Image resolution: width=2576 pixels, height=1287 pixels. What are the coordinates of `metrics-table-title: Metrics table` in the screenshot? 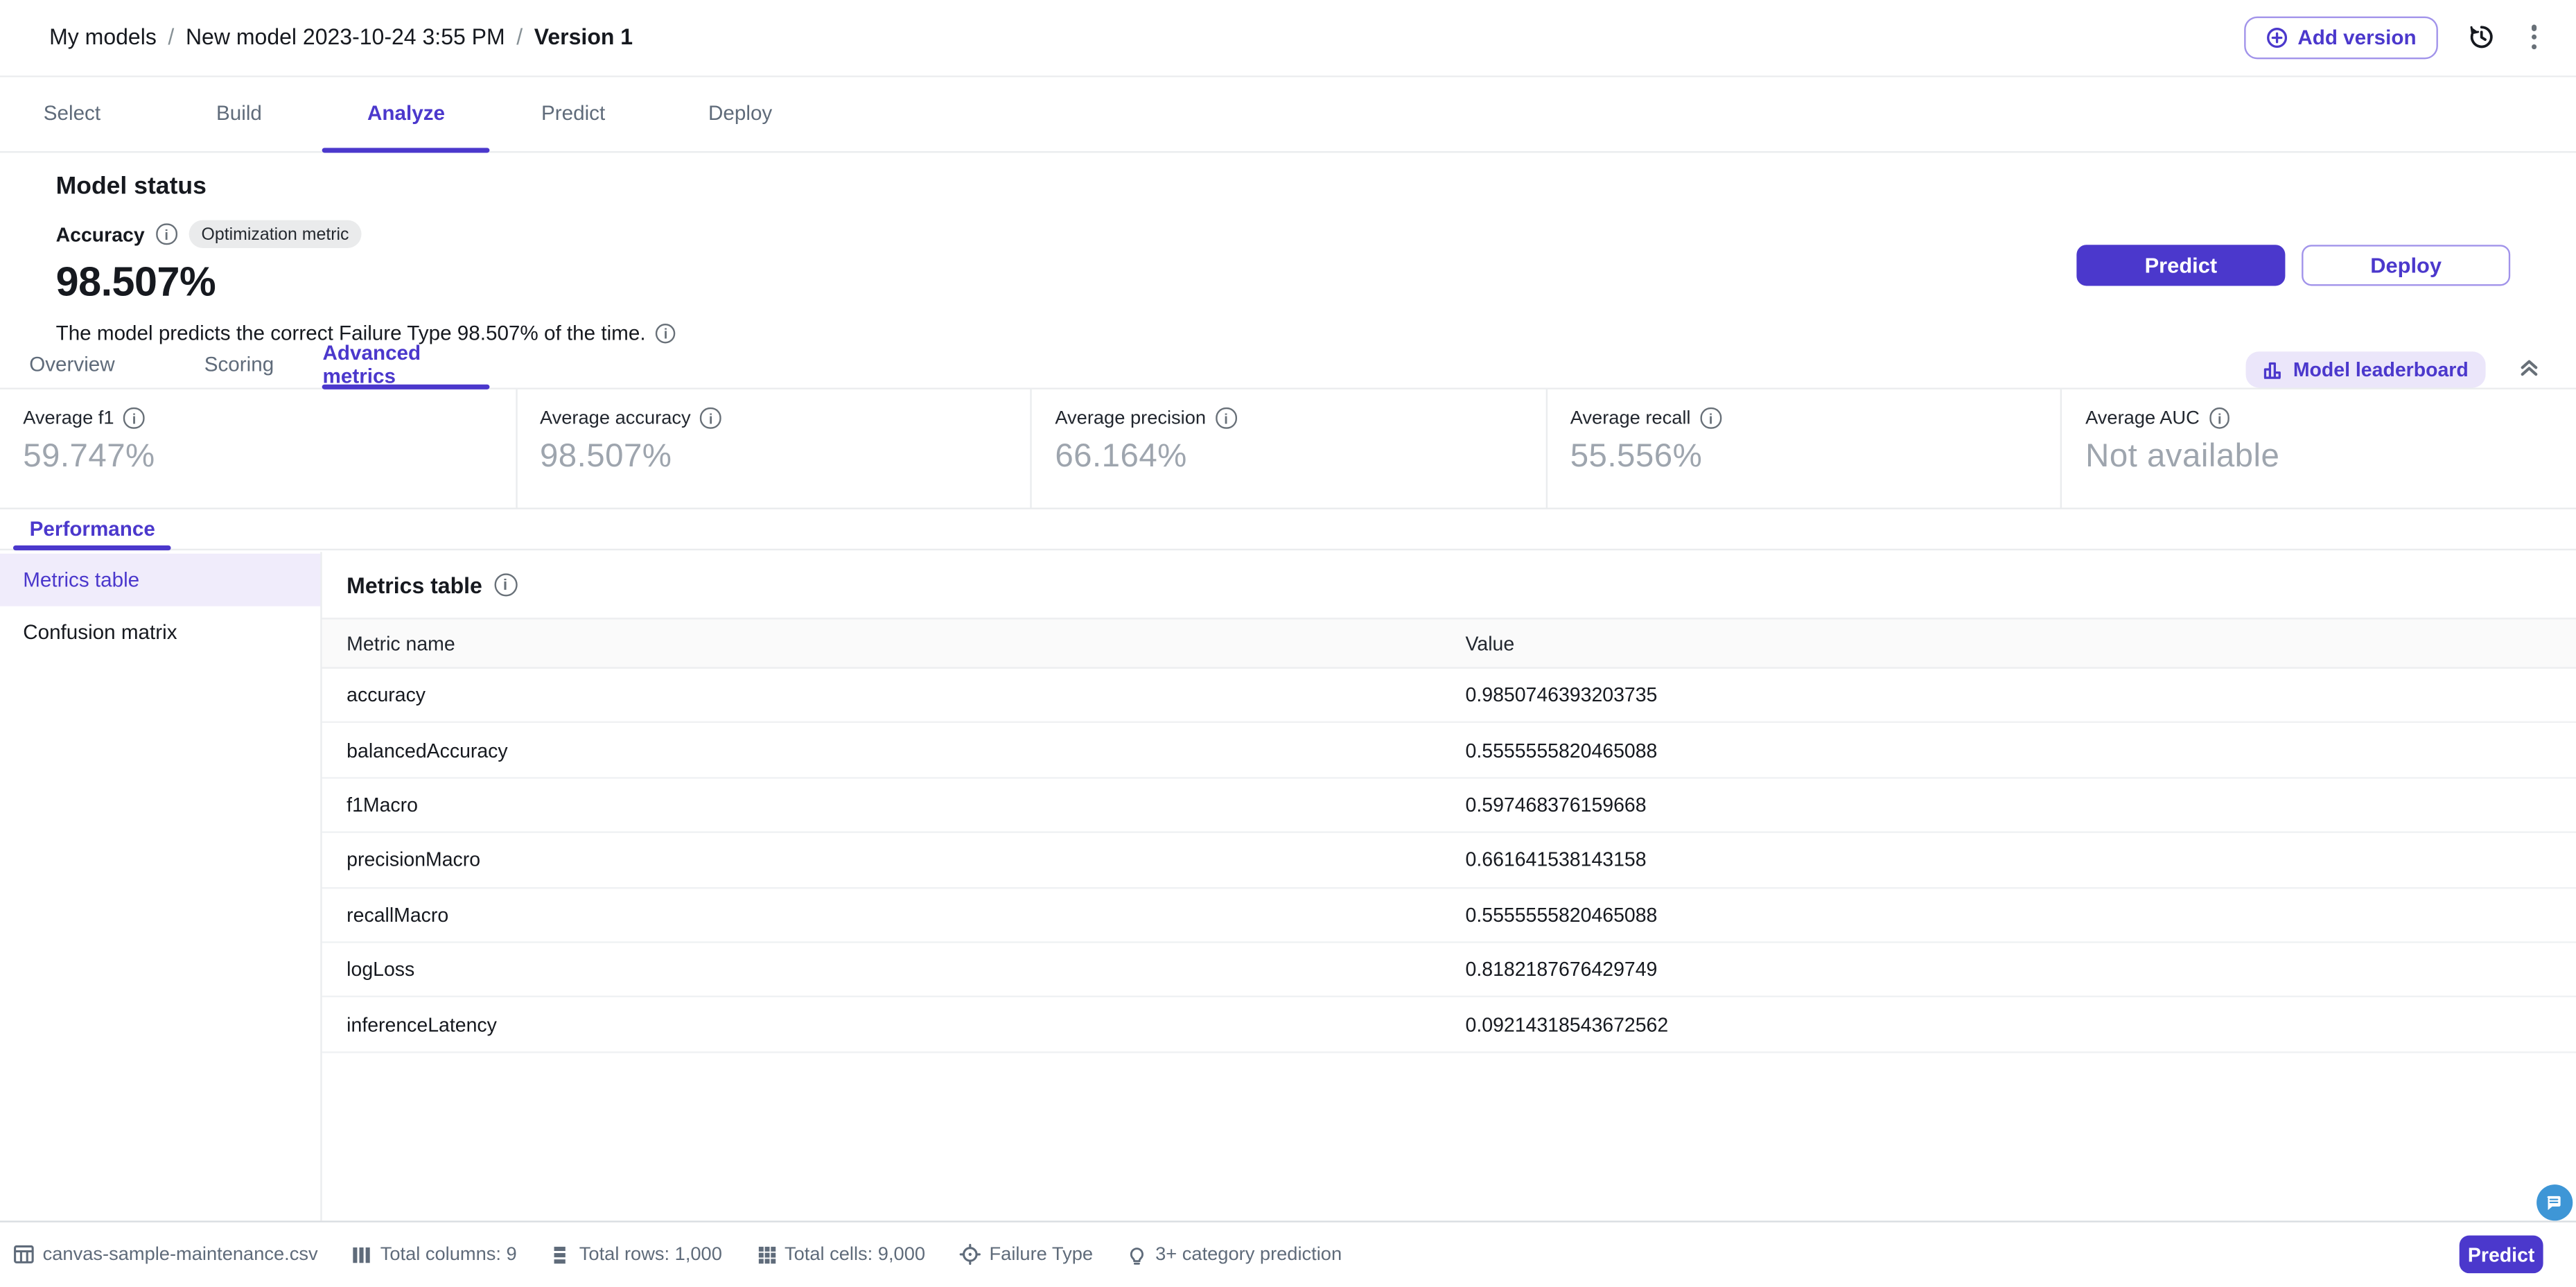 It's located at (414, 584).